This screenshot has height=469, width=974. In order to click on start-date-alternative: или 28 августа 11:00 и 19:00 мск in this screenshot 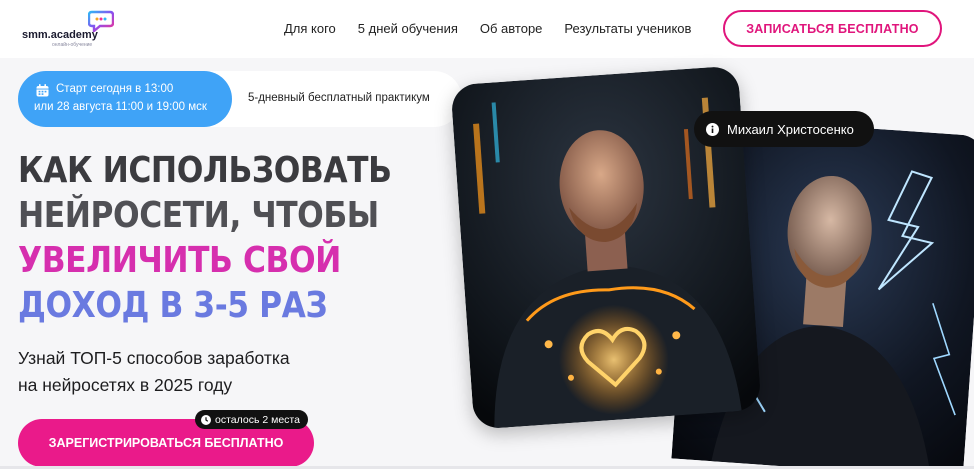, I will do `click(120, 107)`.